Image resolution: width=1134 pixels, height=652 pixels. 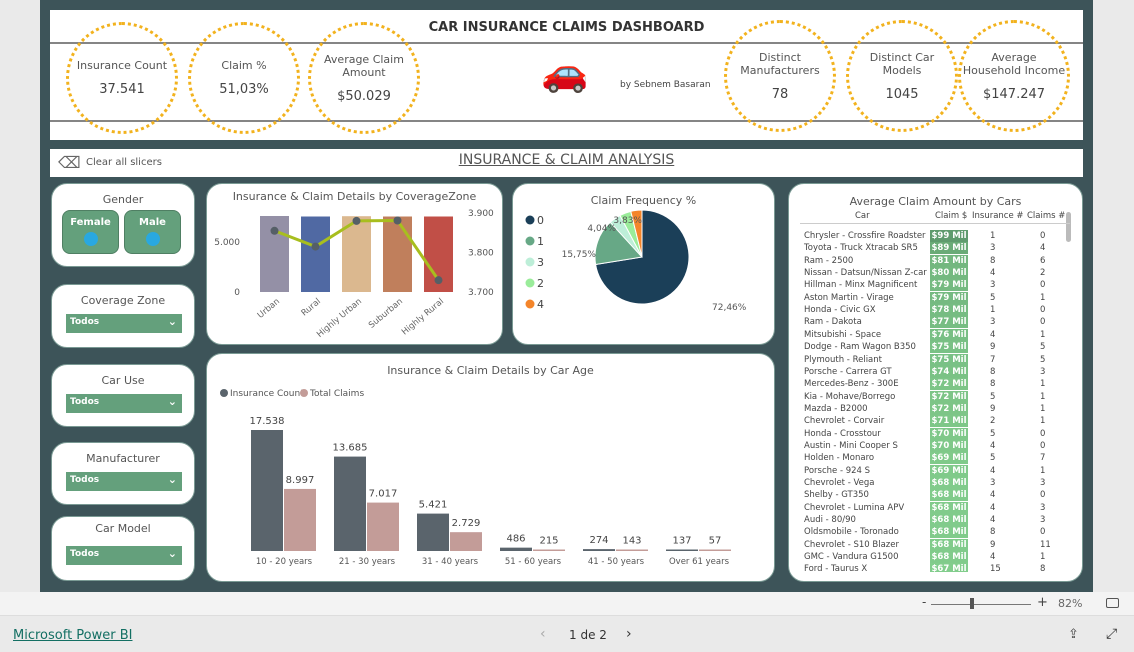 I want to click on next-page-button: ›, so click(x=629, y=634).